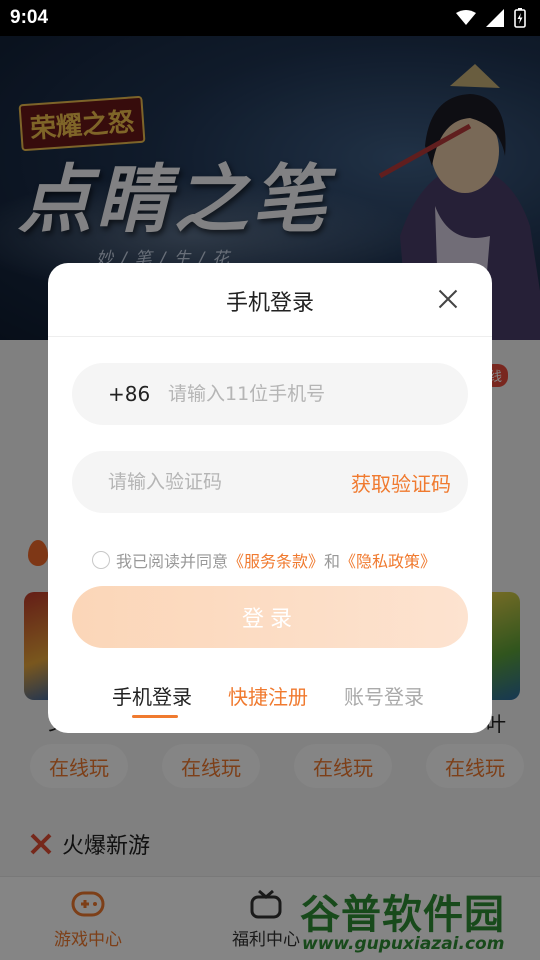 The image size is (540, 960). I want to click on active-tab-indicator, so click(155, 716).